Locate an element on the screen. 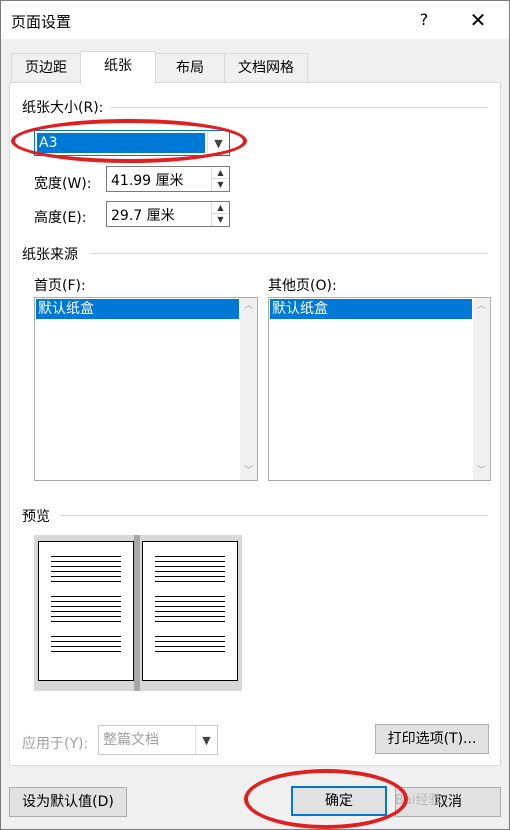 The width and height of the screenshot is (510, 830). other-pages-label: 其他页(O): is located at coordinates (302, 286).